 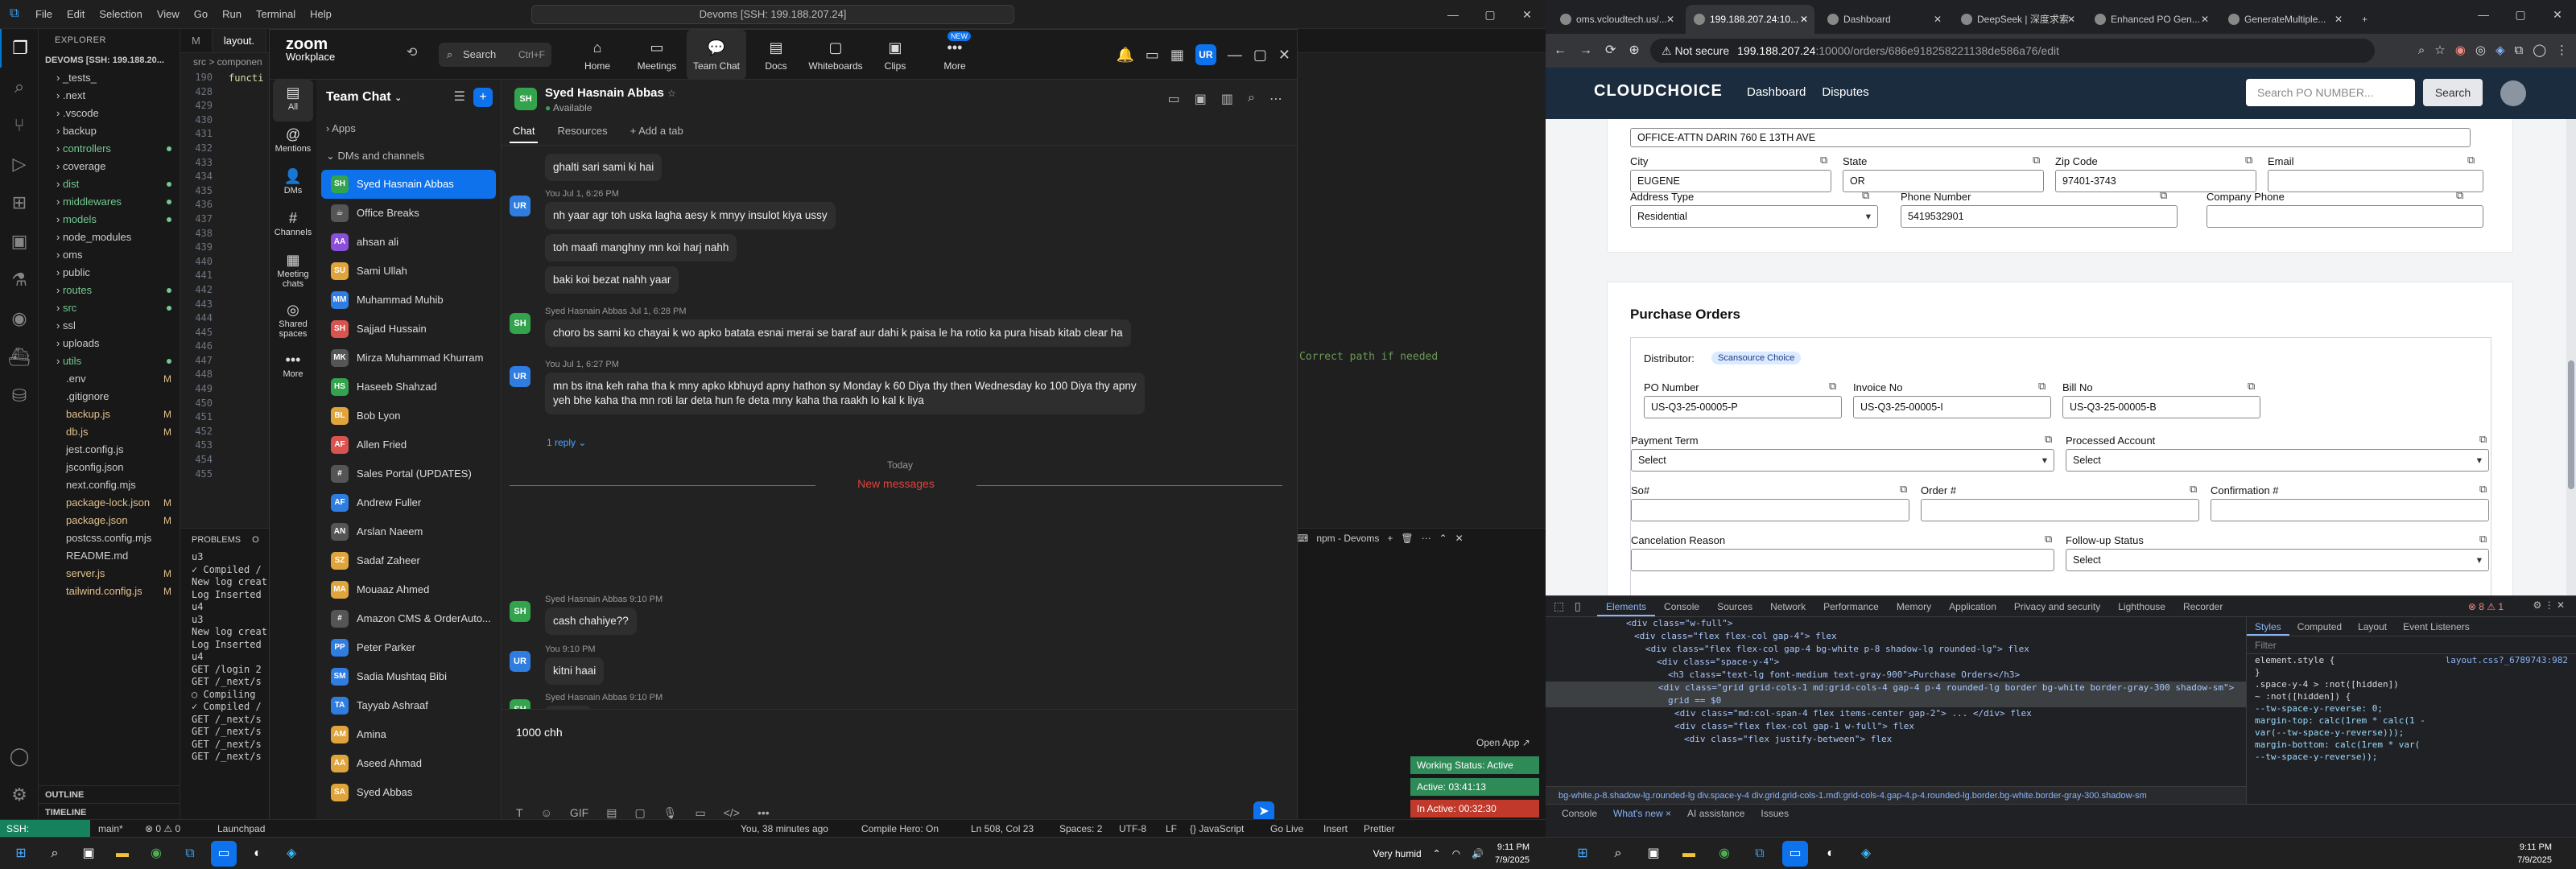 I want to click on style-line: var(--tw-space-y-reverse)));, so click(x=2411, y=733).